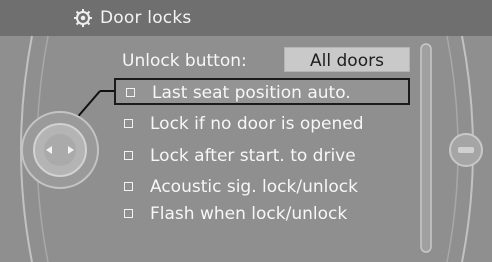 The image size is (492, 262). What do you see at coordinates (184, 61) in the screenshot?
I see `unlock-button-label: Unlock button:` at bounding box center [184, 61].